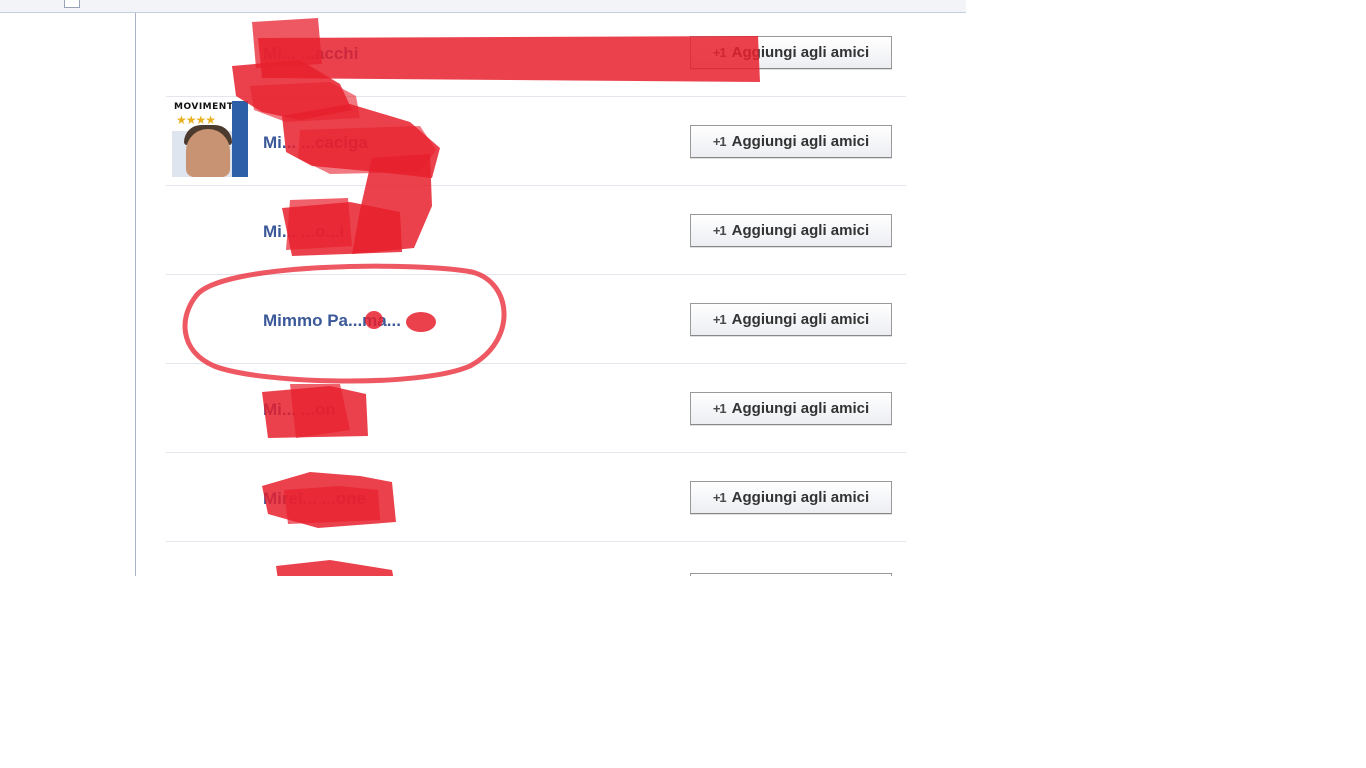  I want to click on friend-row: Mi... ...acchi +1 Aggiungi agli amici, so click(536, 52).